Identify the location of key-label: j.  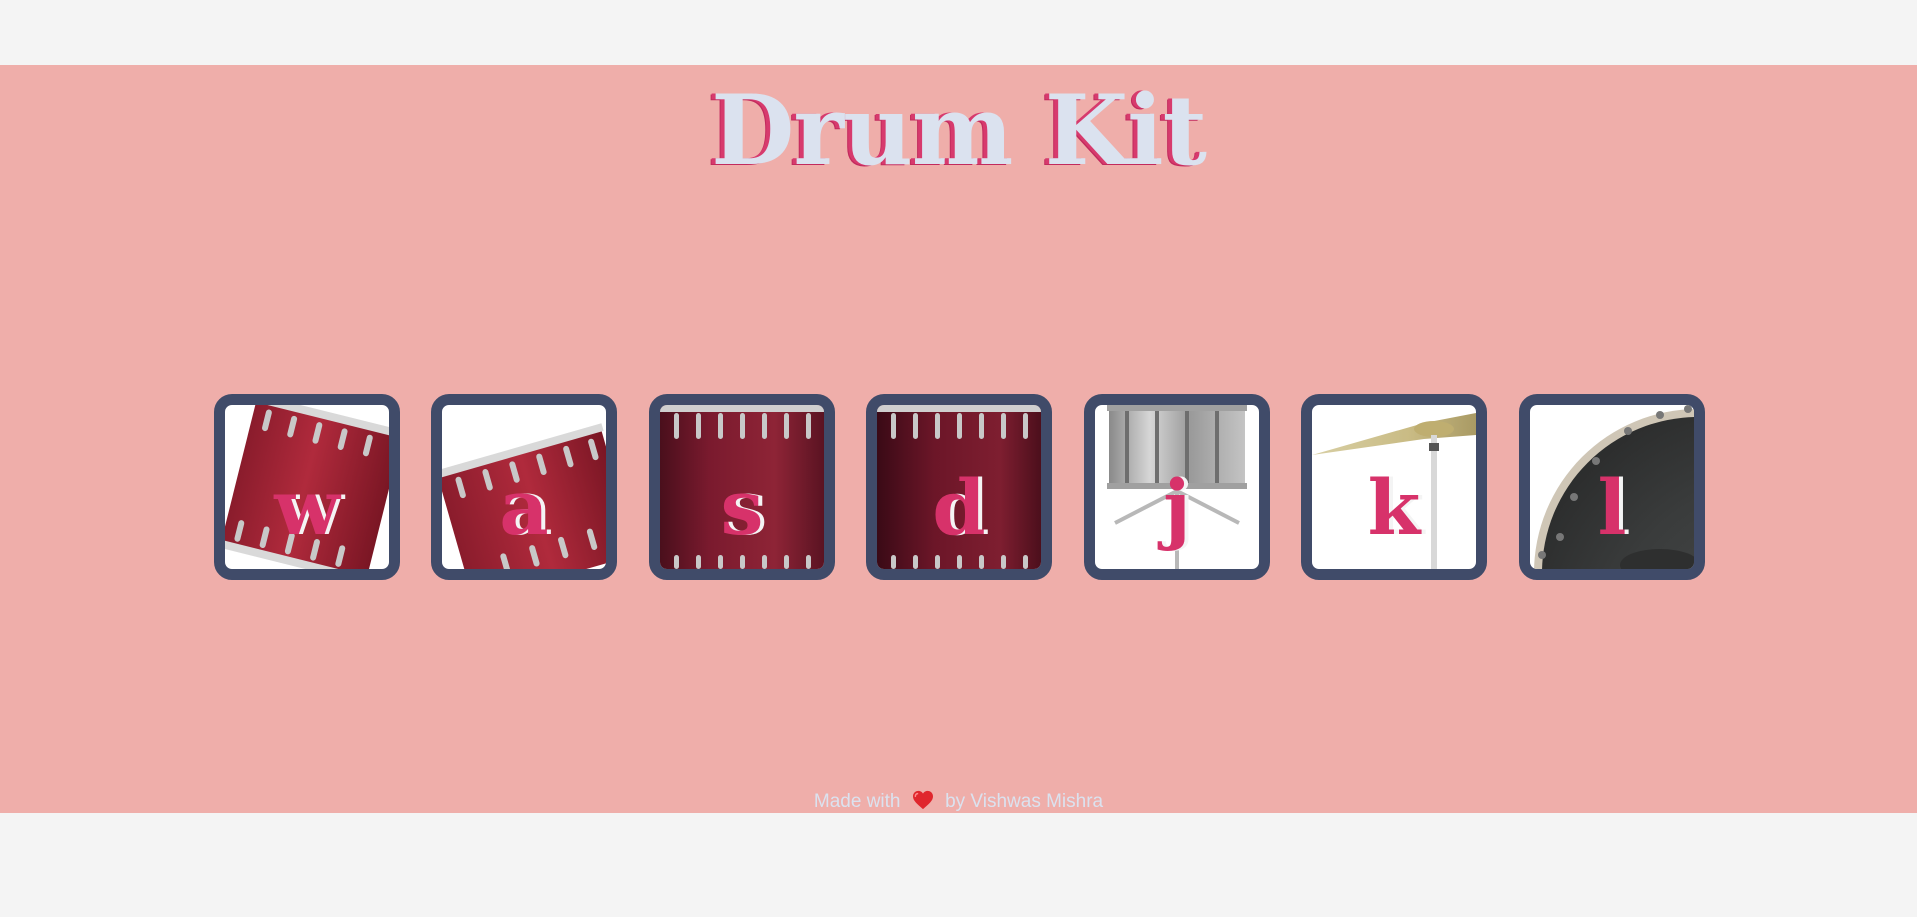
(1177, 507).